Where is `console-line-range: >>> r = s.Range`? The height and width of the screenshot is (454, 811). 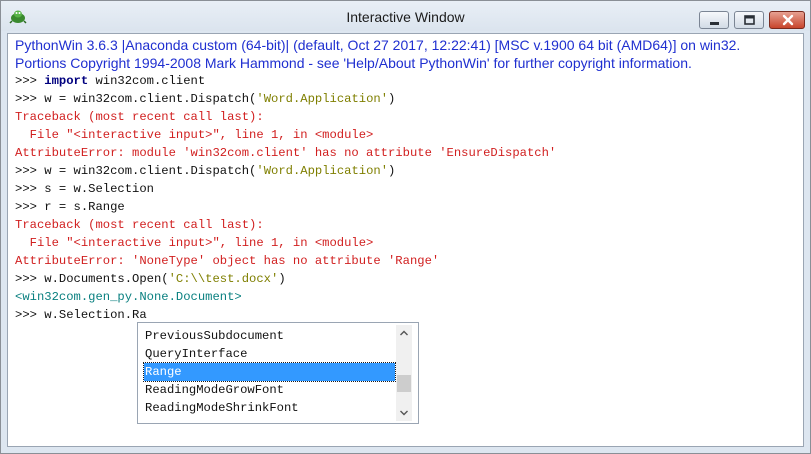
console-line-range: >>> r = s.Range is located at coordinates (70, 207).